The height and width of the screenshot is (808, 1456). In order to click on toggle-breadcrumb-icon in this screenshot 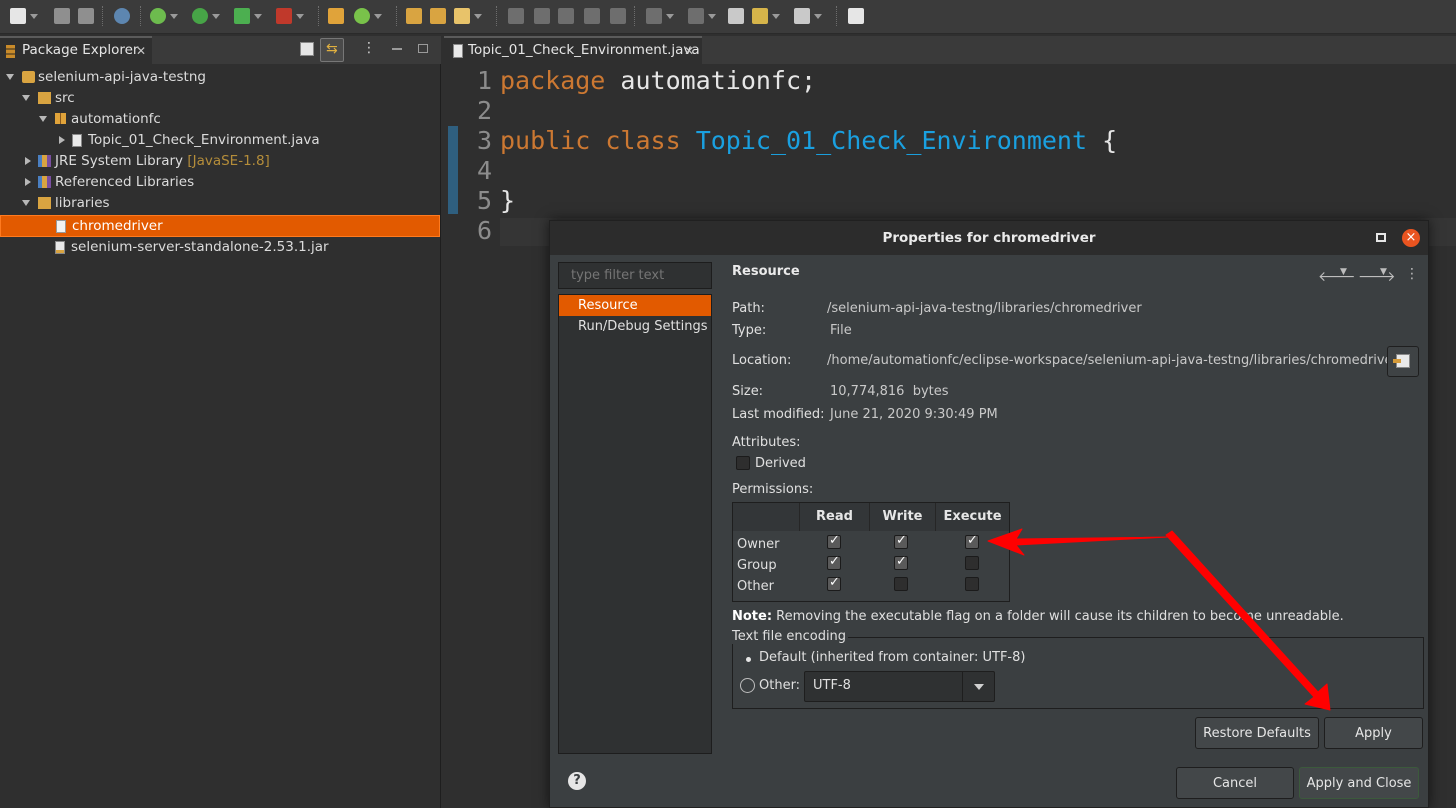, I will do `click(542, 16)`.